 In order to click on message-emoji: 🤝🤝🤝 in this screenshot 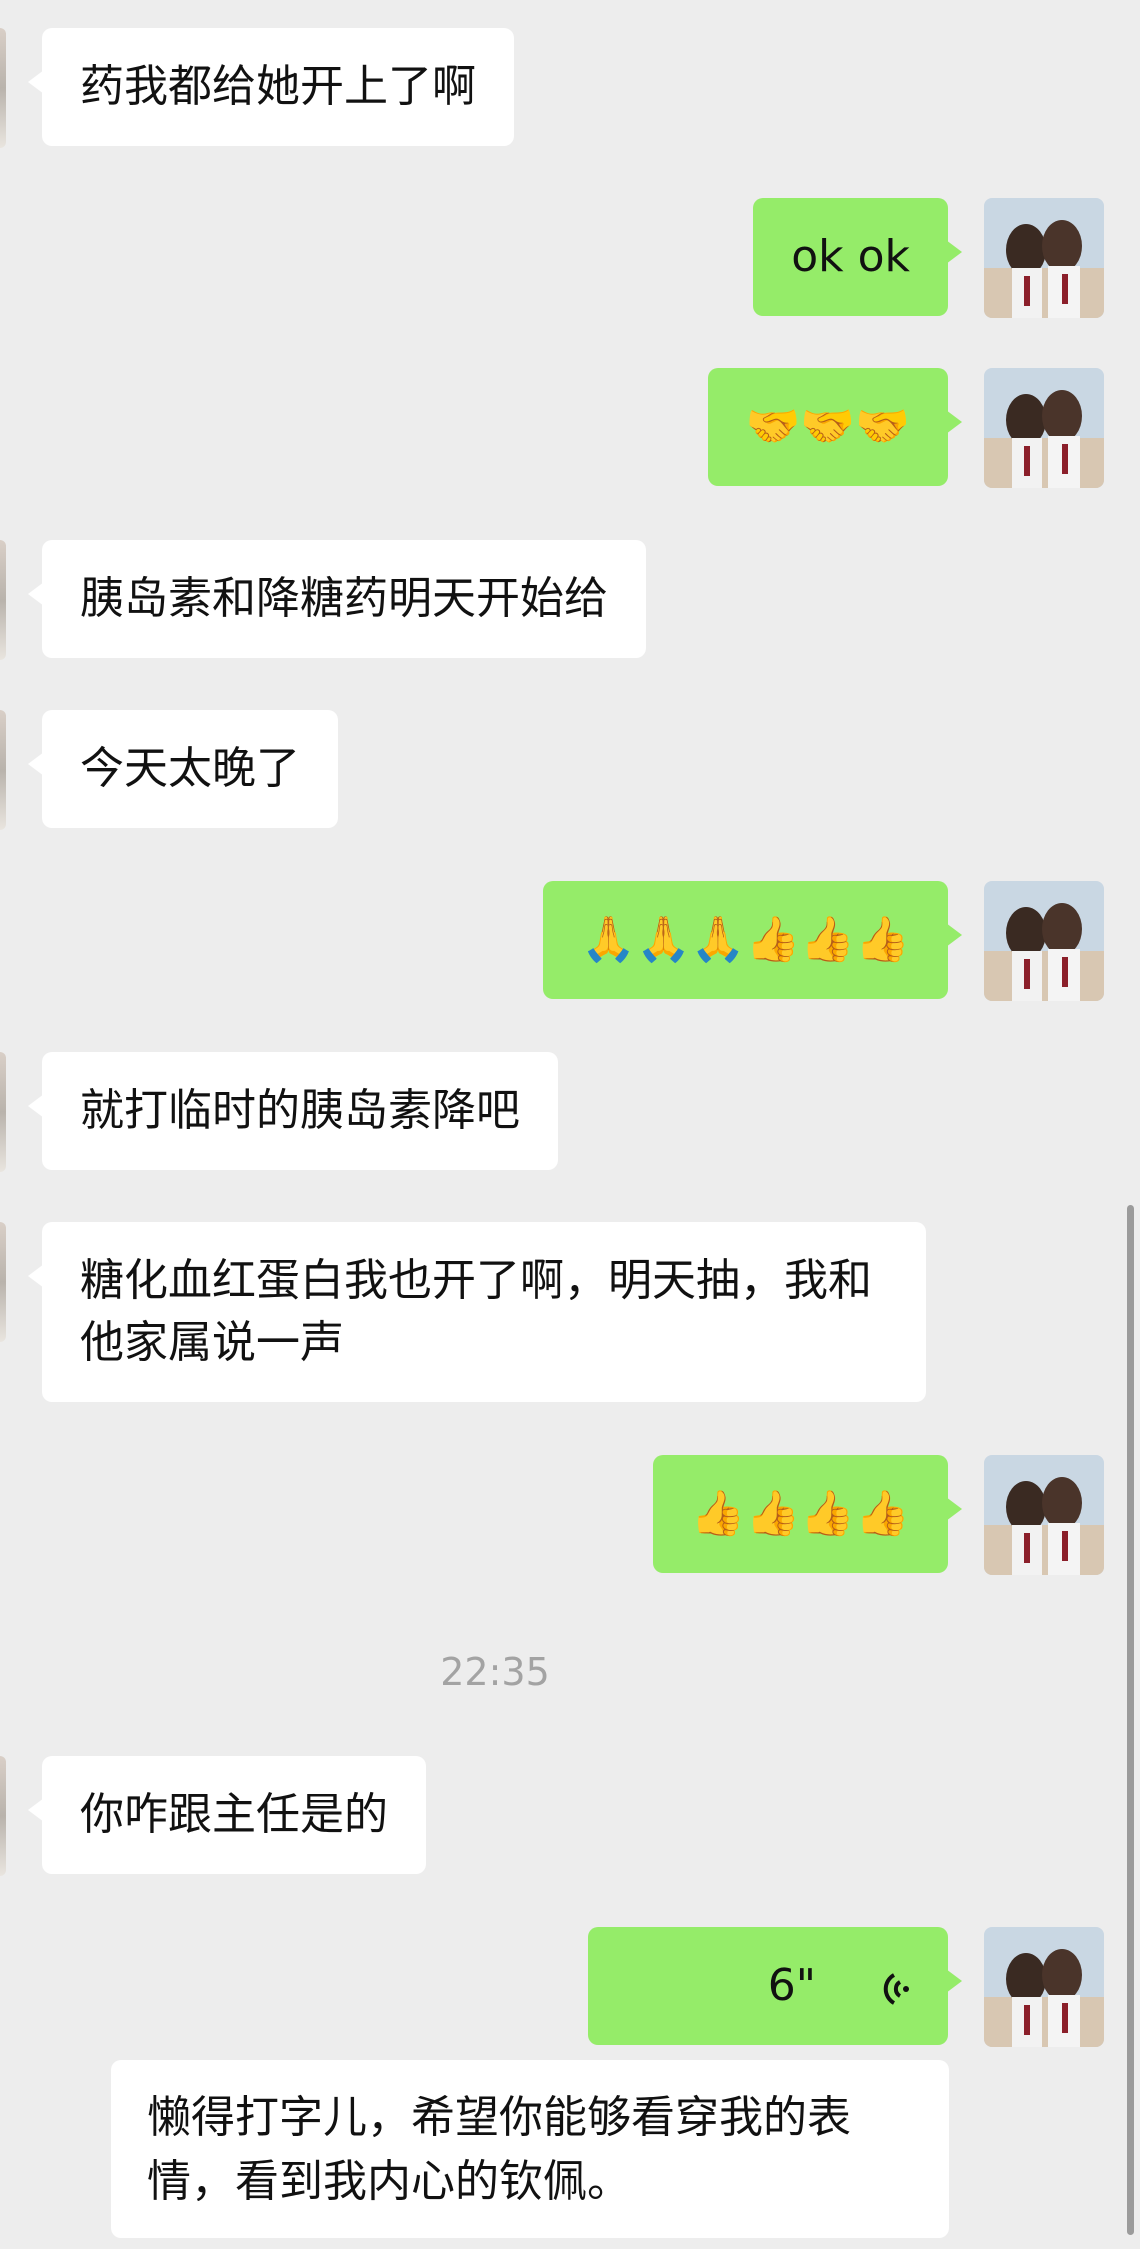, I will do `click(827, 426)`.